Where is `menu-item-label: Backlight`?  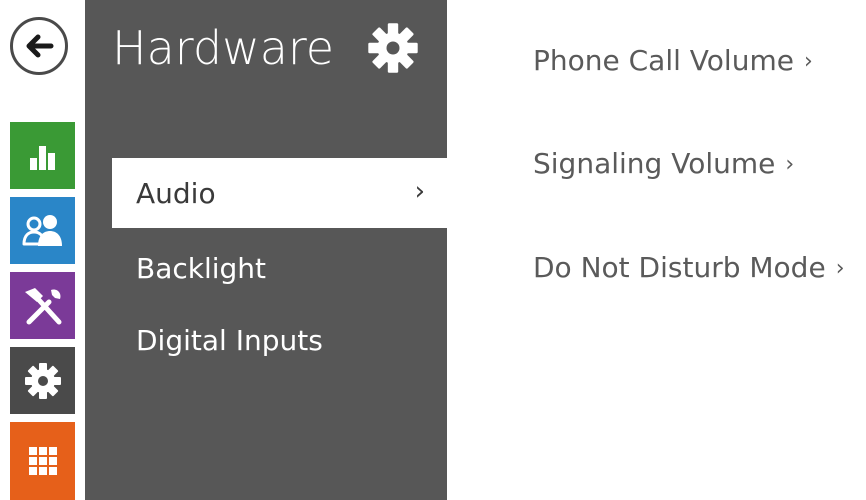
menu-item-label: Backlight is located at coordinates (201, 268).